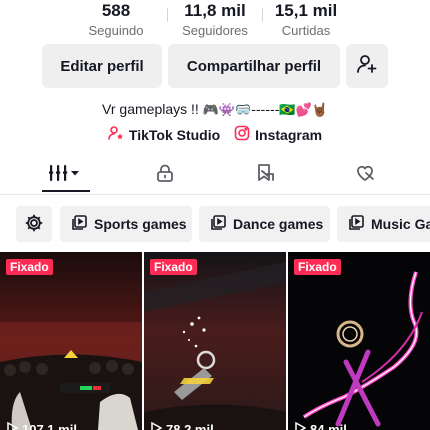 The height and width of the screenshot is (430, 430). I want to click on chip-settings, so click(34, 224).